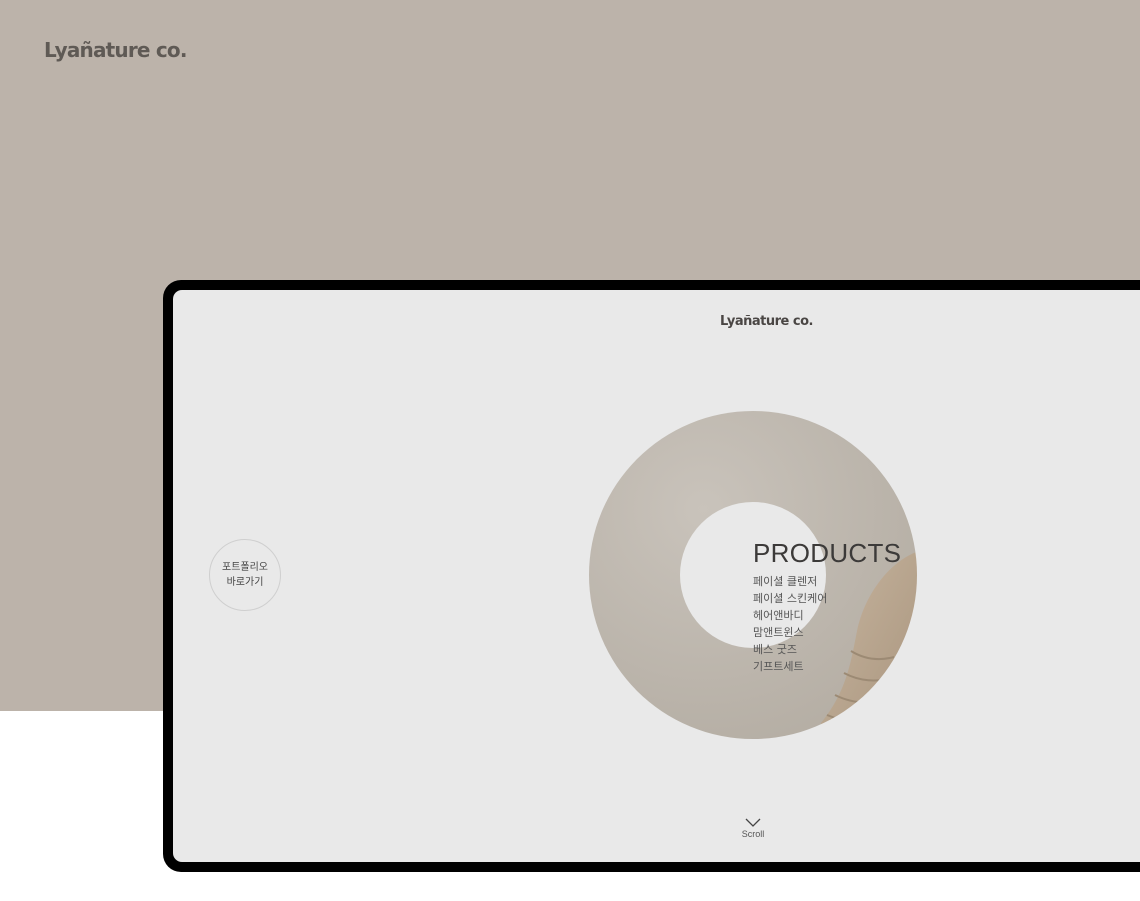 This screenshot has width=1140, height=901. I want to click on portfolio-button: 포트폴리오 바로가기, so click(245, 575).